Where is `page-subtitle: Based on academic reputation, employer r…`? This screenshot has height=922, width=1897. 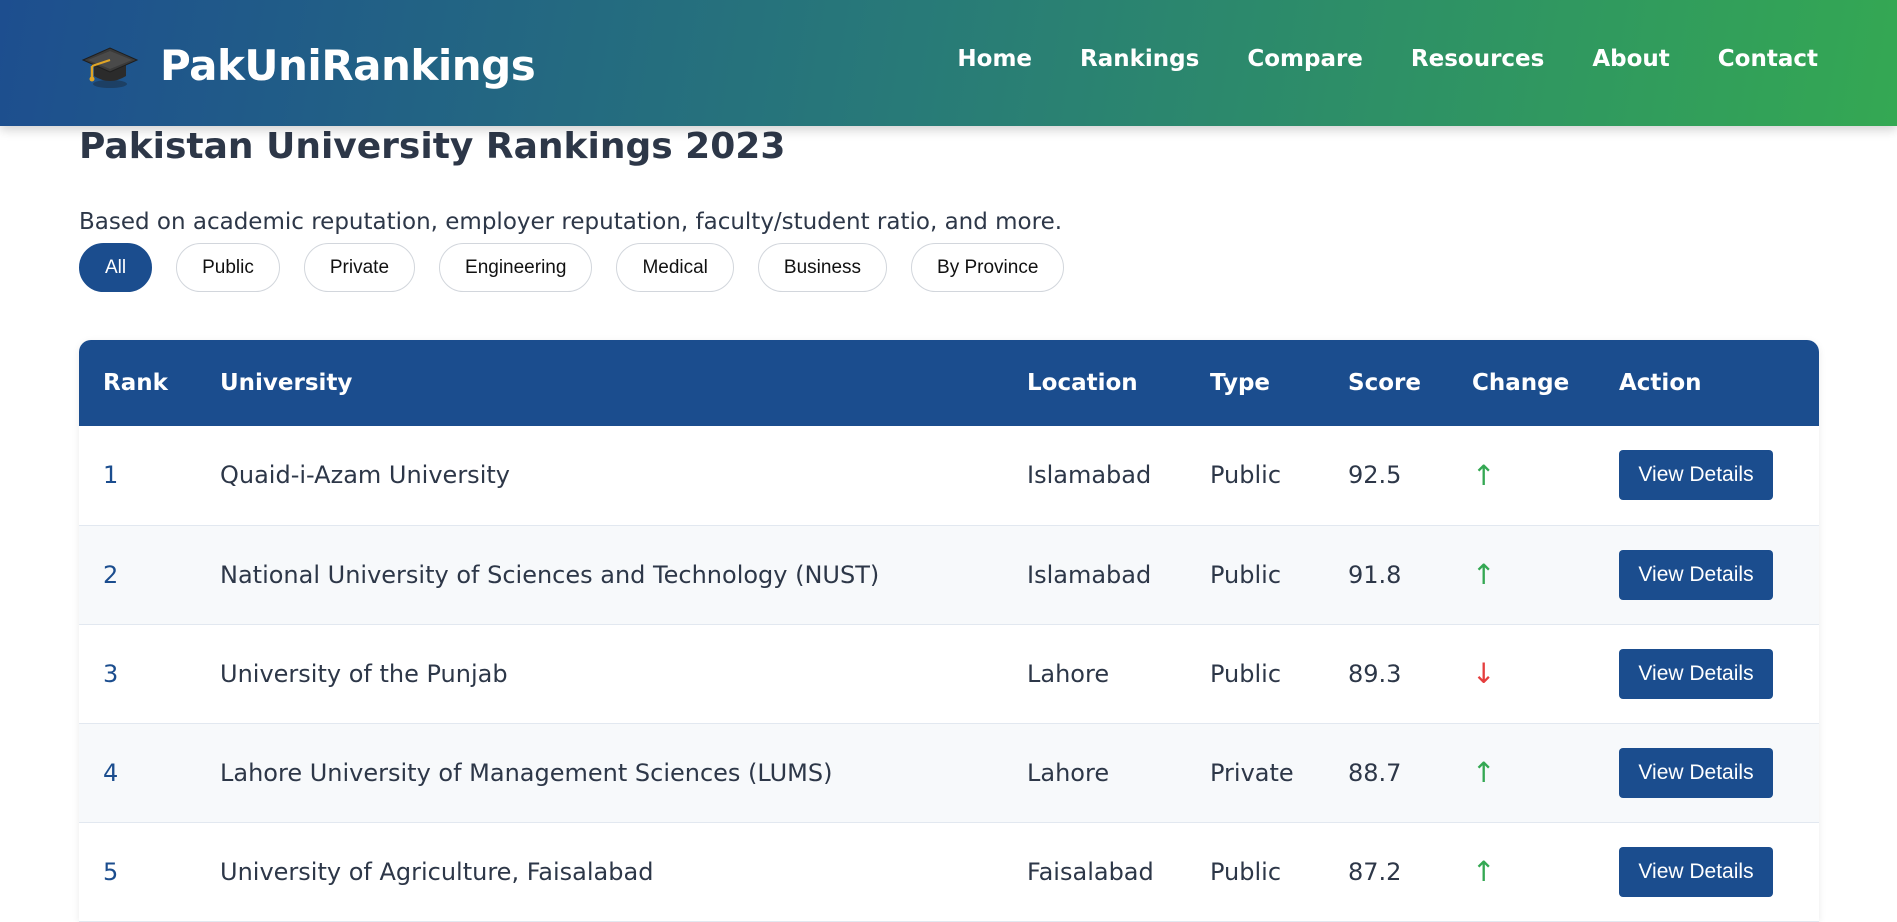
page-subtitle: Based on academic reputation, employer r… is located at coordinates (571, 222).